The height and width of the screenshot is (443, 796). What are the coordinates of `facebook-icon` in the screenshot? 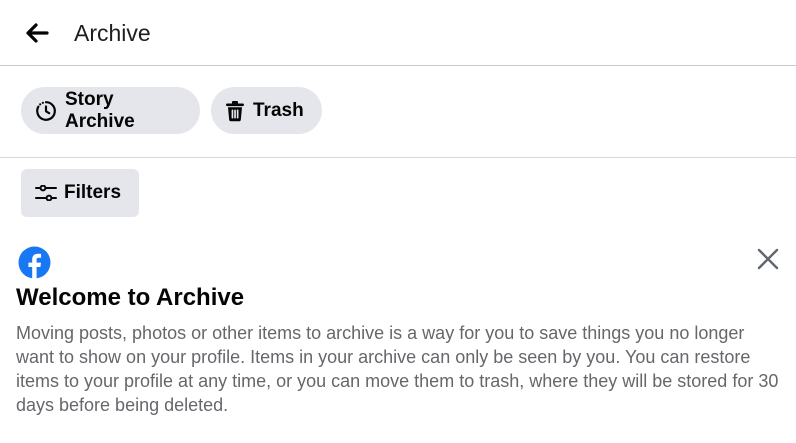 It's located at (34, 262).